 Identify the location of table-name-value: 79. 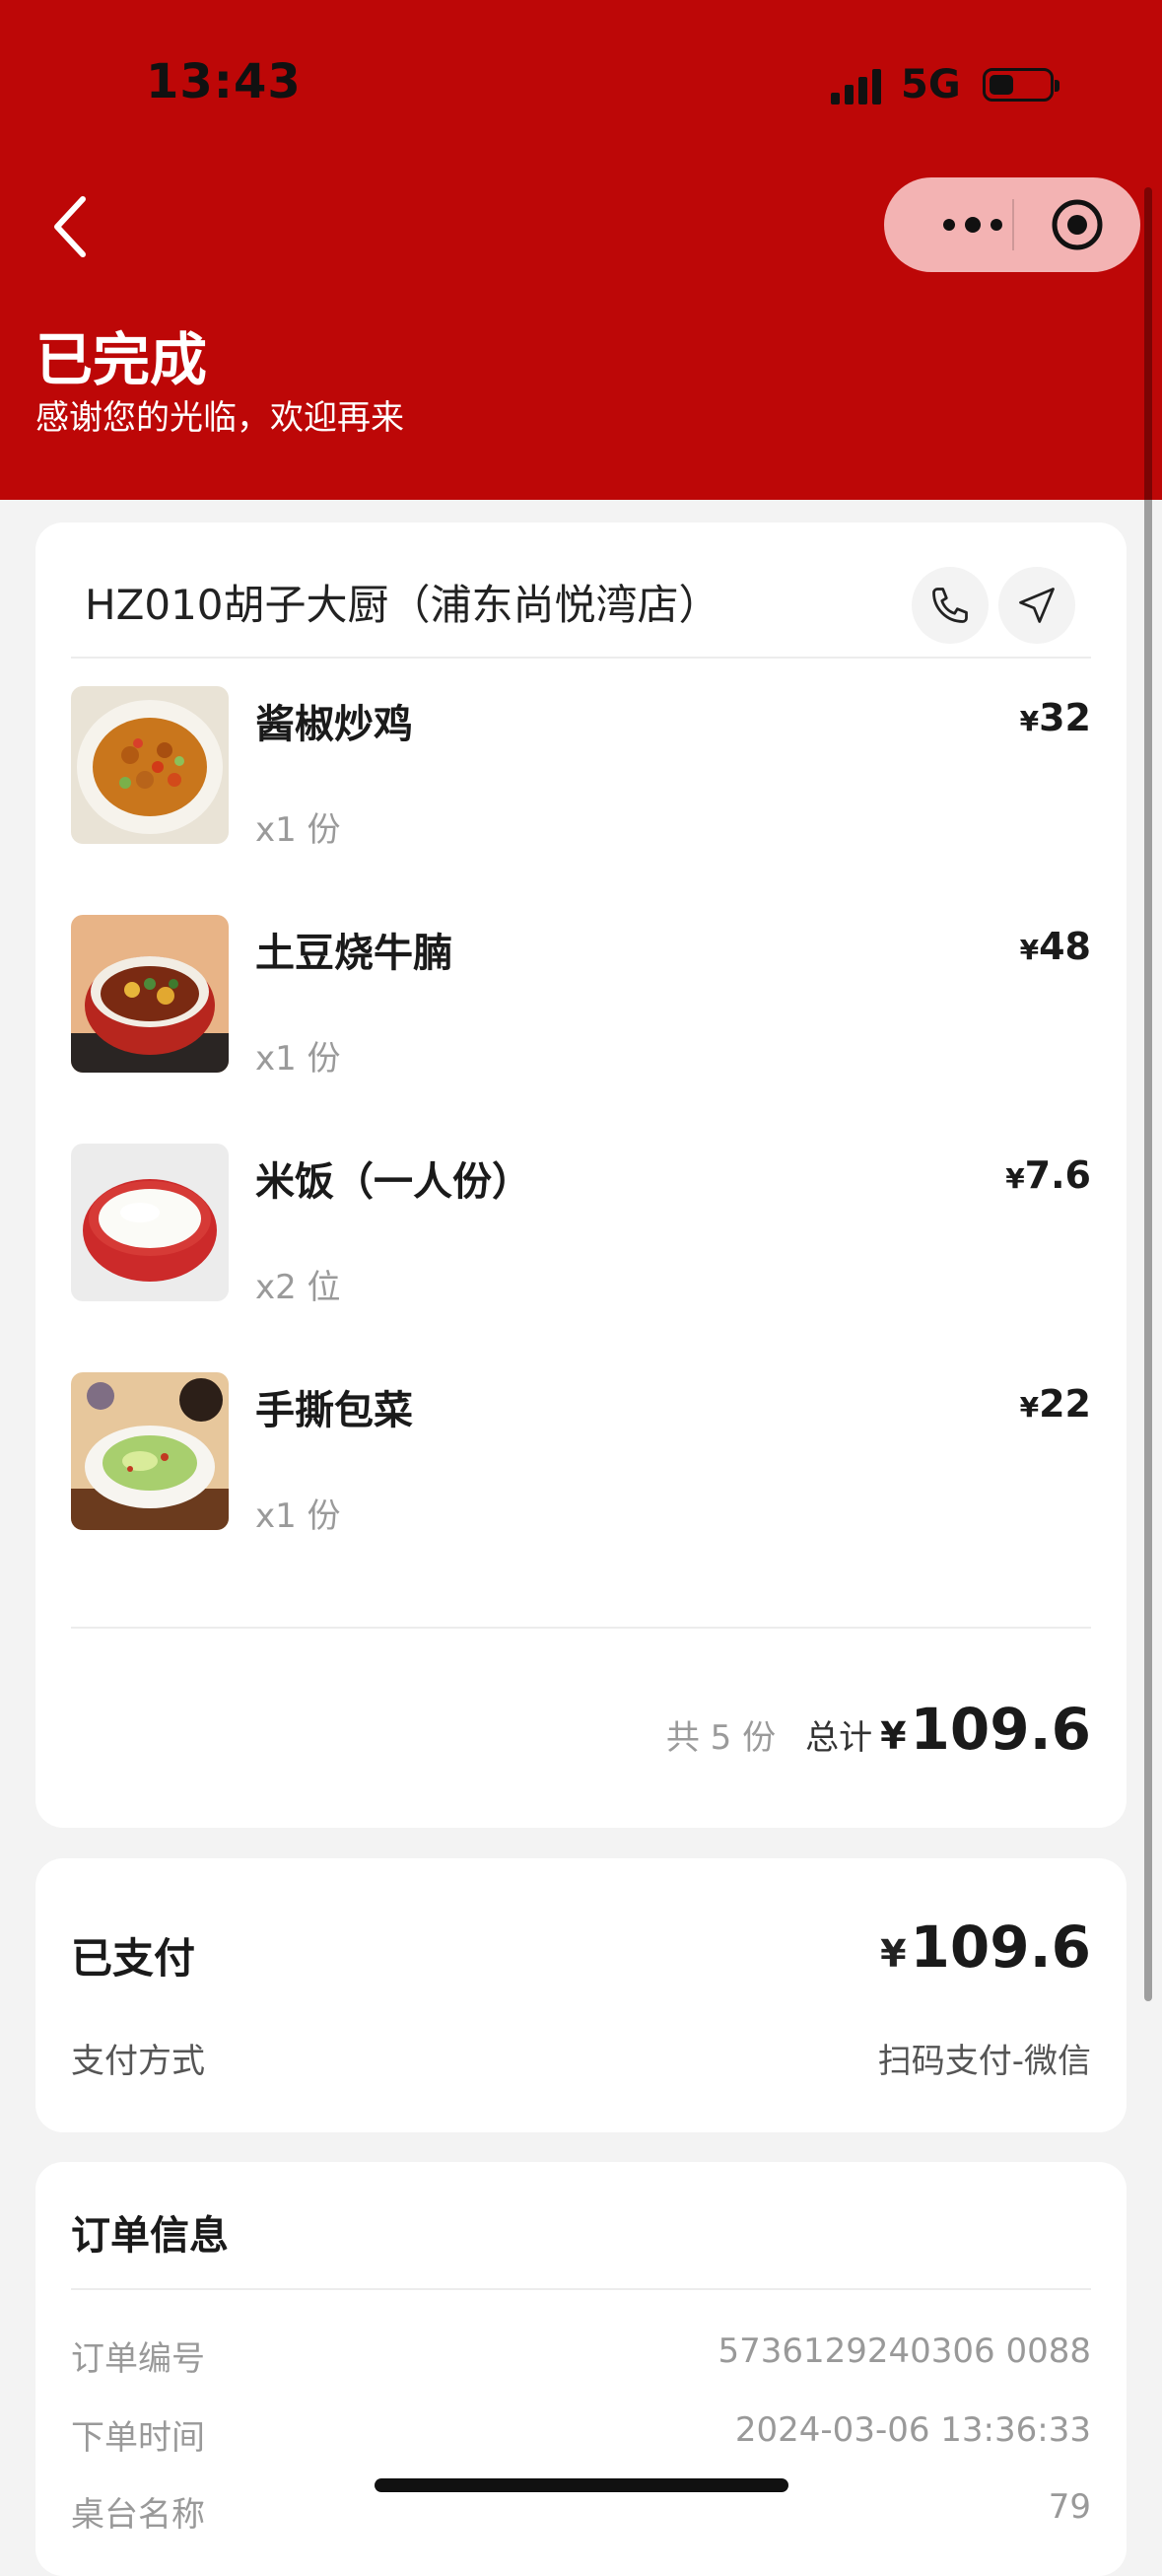
(1069, 2507).